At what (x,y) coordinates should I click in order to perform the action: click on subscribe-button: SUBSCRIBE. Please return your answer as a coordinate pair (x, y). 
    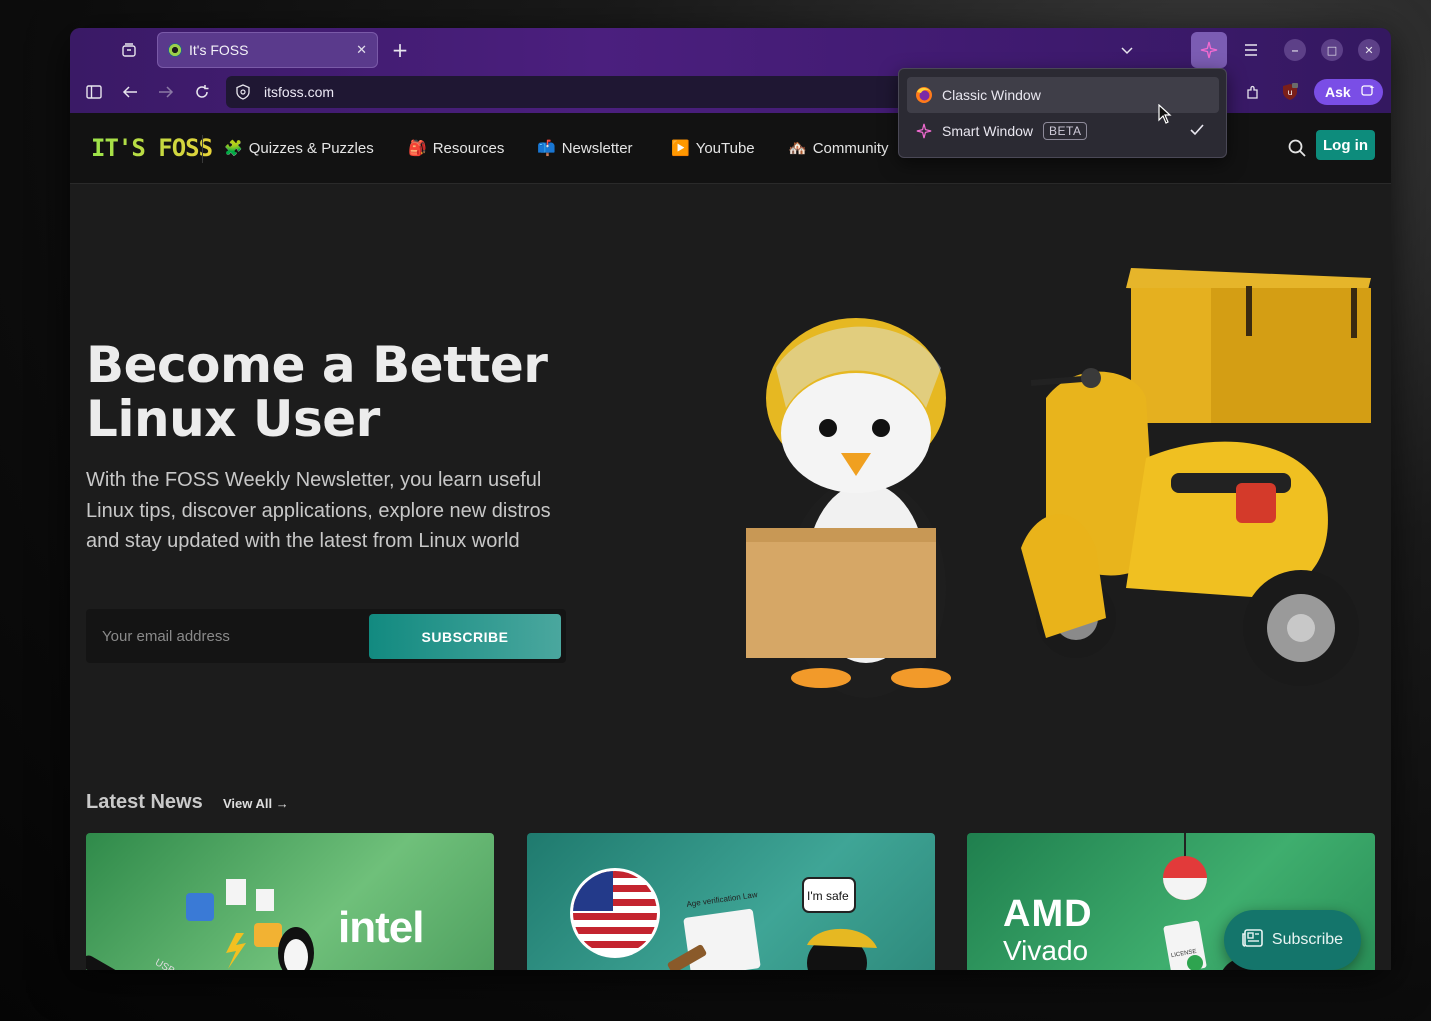
    Looking at the image, I should click on (465, 636).